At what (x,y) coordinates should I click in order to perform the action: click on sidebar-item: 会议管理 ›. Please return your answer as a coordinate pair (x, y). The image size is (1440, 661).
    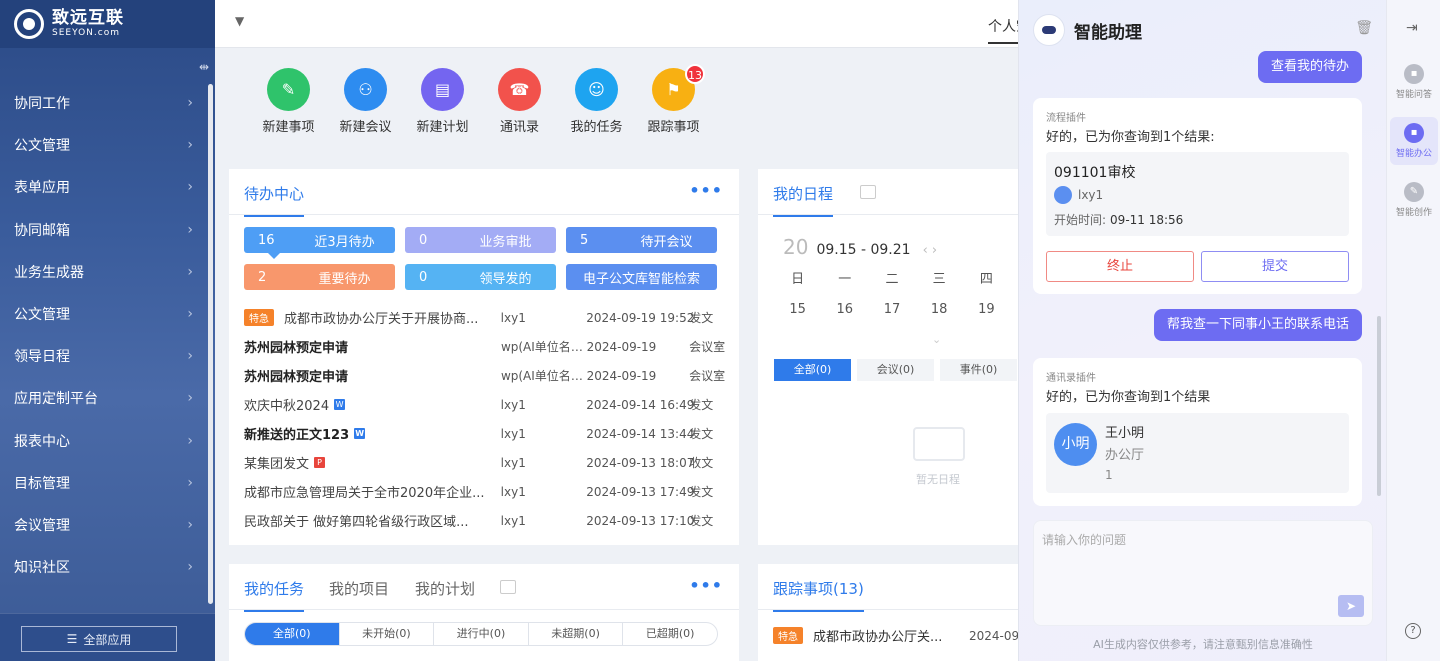
    Looking at the image, I should click on (103, 525).